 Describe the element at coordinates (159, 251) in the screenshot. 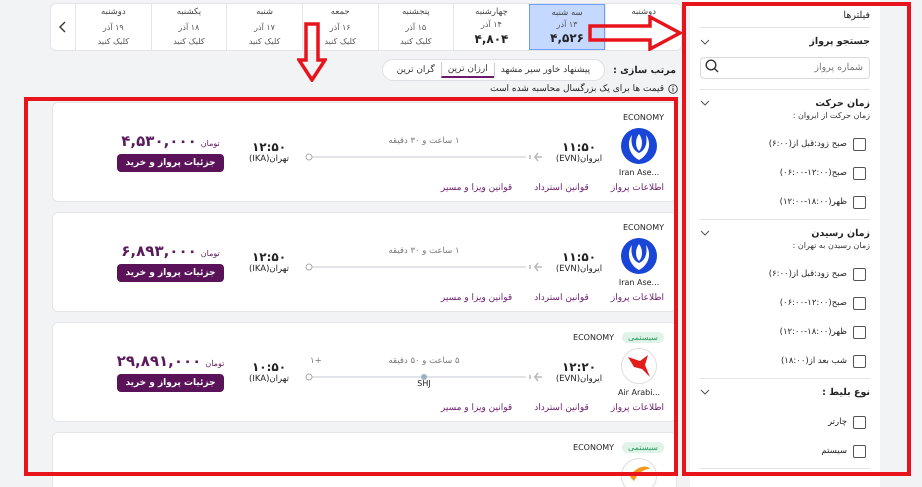

I see `ticket-price: ۶,۸۹۳,۰۰۰` at that location.